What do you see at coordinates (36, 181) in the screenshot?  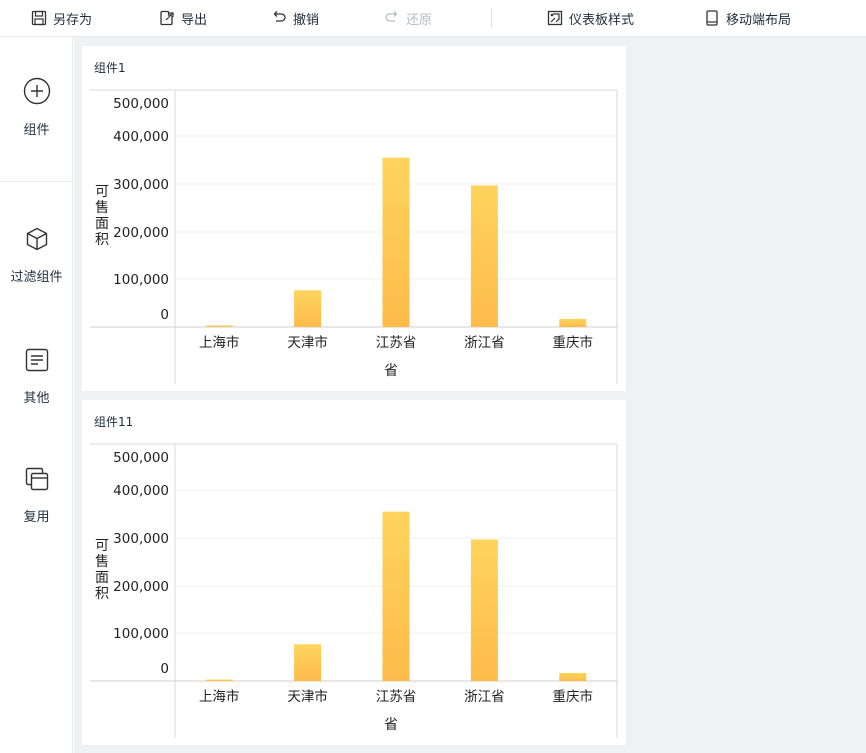 I see `sidebar-divider` at bounding box center [36, 181].